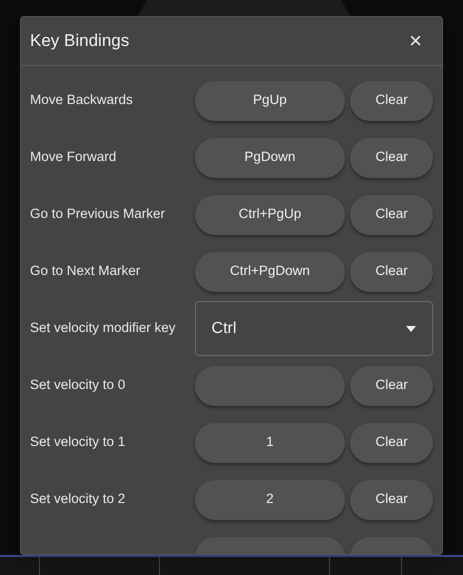 This screenshot has height=575, width=463. I want to click on key-binding-button: 2, so click(270, 500).